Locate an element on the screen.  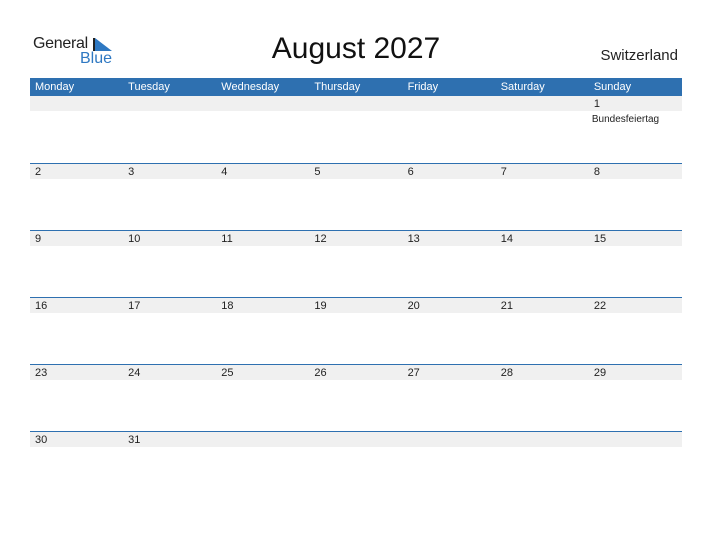
day-number: 10 is located at coordinates (134, 239).